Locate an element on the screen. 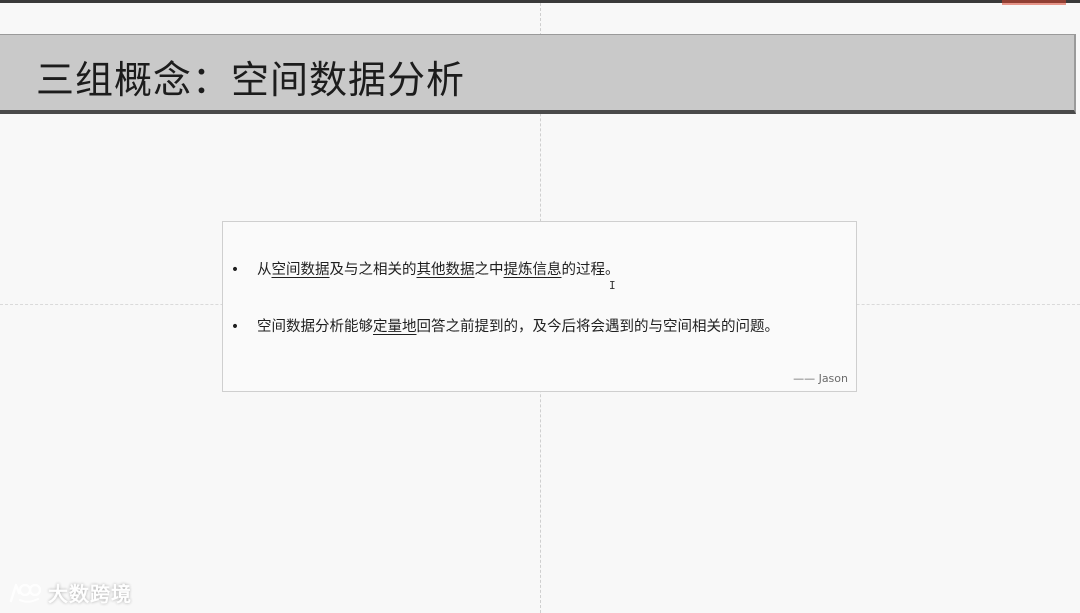  text-cursor-icon: I is located at coordinates (612, 285).